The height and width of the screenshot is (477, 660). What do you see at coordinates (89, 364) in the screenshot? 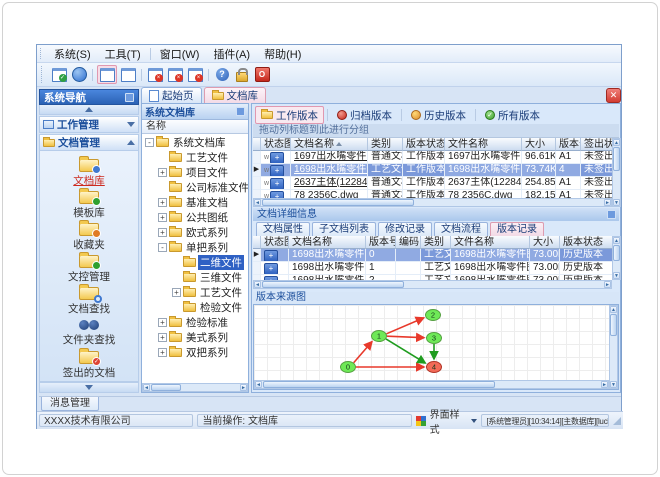
I see `sidebar-item-checked-out-docs: ✓ 签出的文档` at bounding box center [89, 364].